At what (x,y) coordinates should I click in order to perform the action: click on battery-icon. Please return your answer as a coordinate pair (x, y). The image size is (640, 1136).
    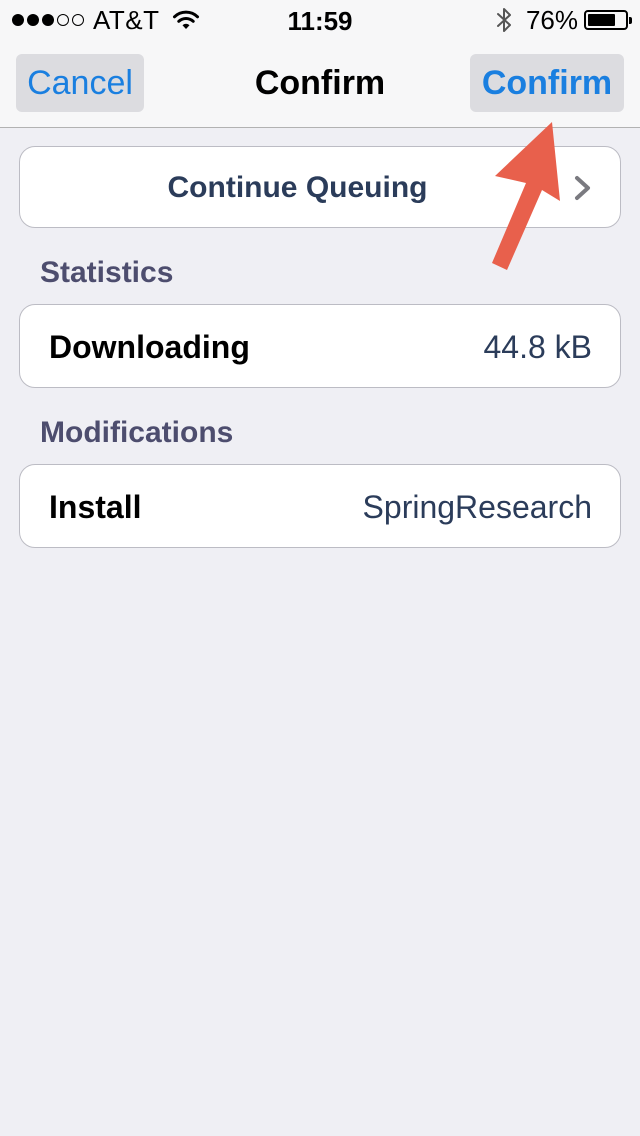
    Looking at the image, I should click on (608, 20).